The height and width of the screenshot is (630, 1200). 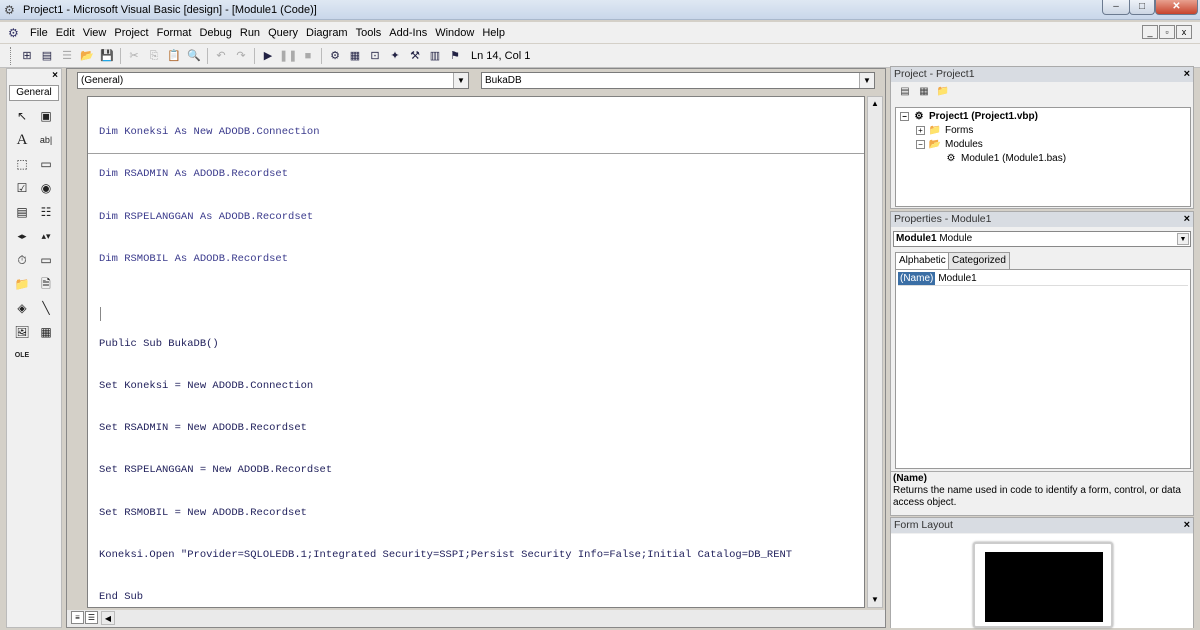 I want to click on optionbutton-icon: ◉, so click(x=46, y=188).